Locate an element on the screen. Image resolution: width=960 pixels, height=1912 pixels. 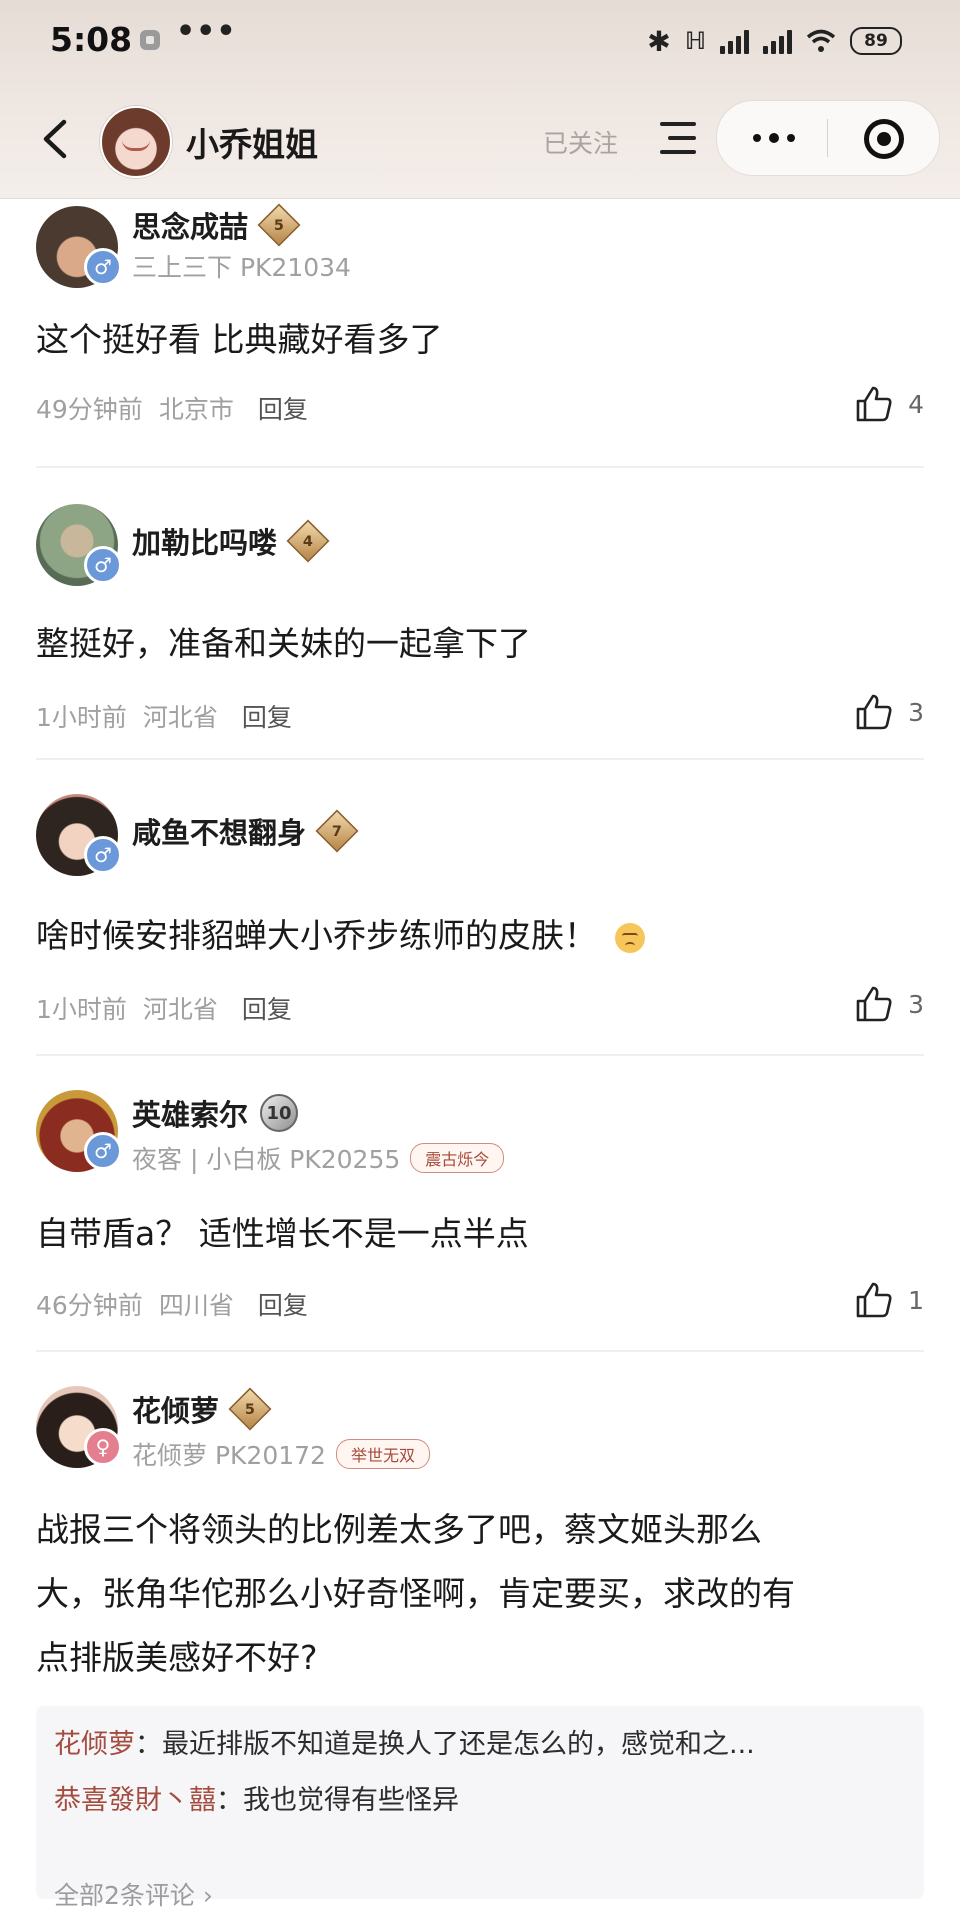
name-row: 思念成喆 5 is located at coordinates (216, 225).